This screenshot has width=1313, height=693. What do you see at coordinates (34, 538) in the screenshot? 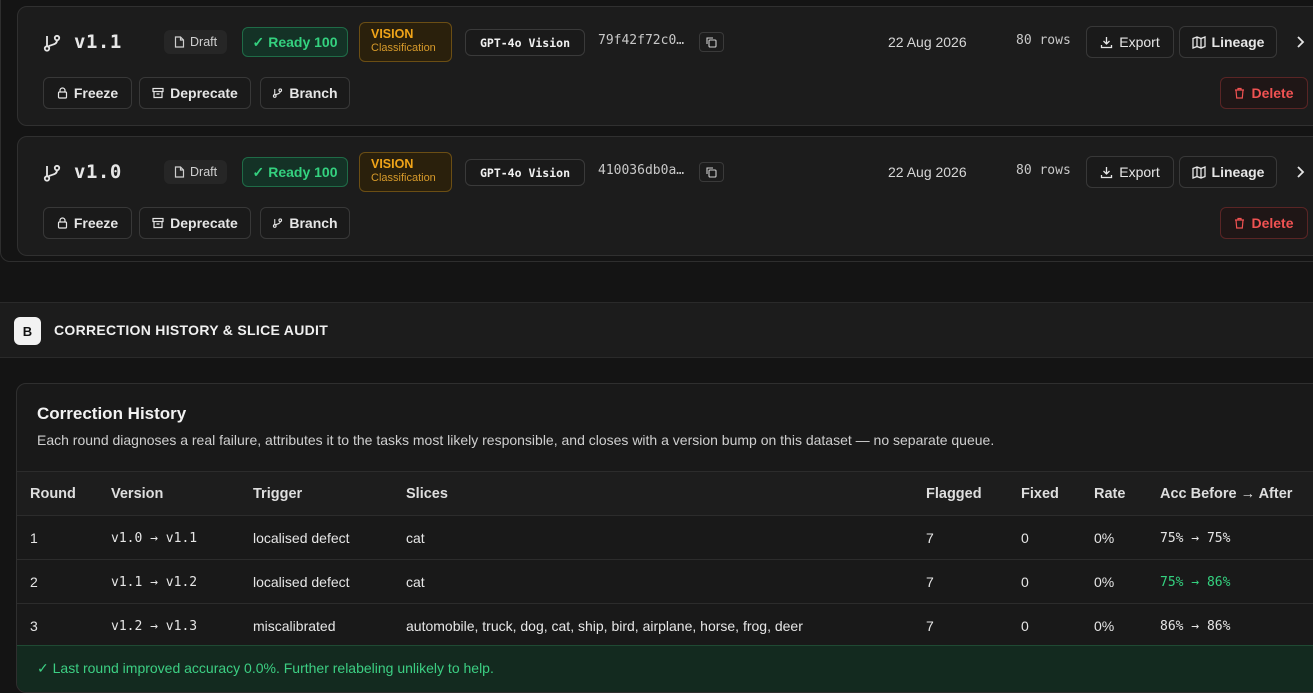
I see `round-cell: 1` at bounding box center [34, 538].